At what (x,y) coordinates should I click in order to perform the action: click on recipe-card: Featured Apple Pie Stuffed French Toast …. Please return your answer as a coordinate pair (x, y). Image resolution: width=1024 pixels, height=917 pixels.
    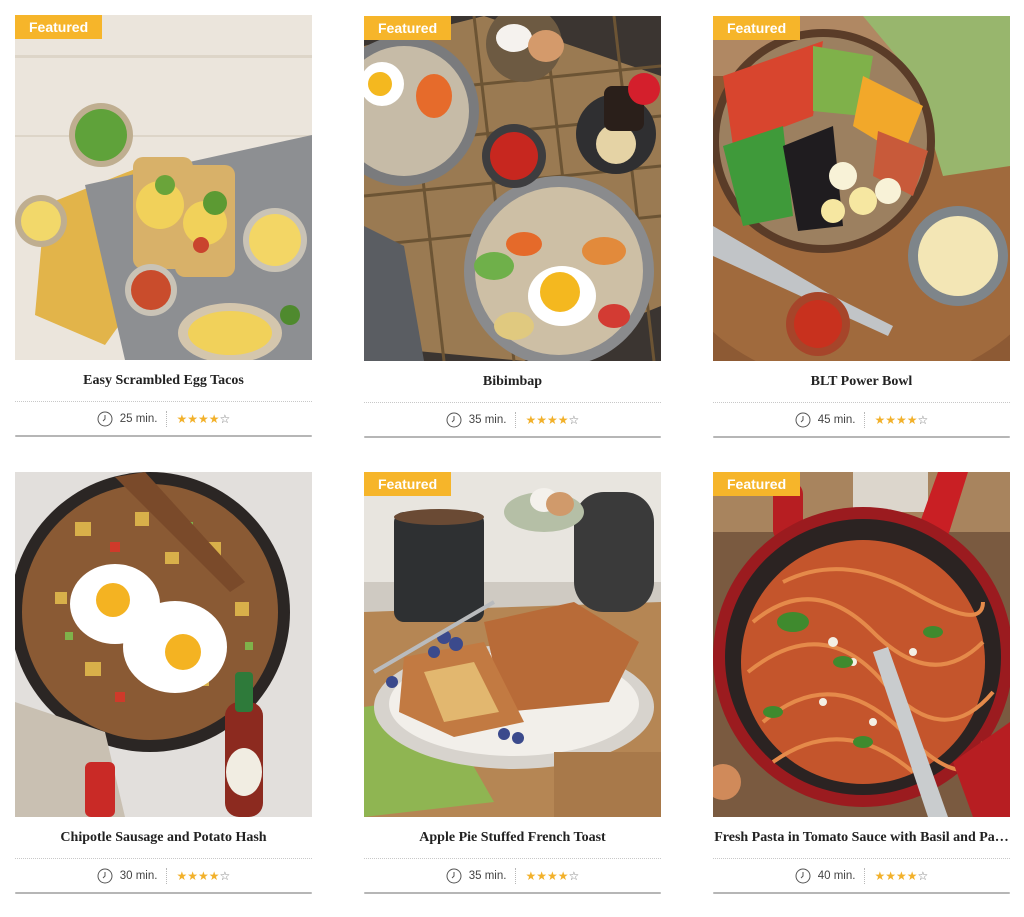
    Looking at the image, I should click on (512, 683).